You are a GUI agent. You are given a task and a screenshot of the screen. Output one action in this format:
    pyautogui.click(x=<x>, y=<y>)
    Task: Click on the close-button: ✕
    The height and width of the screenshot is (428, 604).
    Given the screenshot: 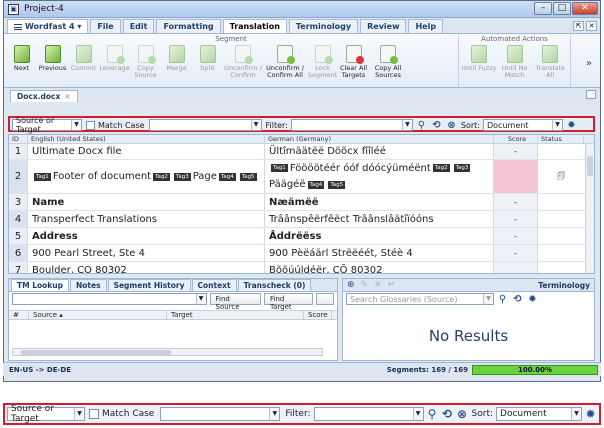 What is the action you would take?
    pyautogui.click(x=585, y=8)
    